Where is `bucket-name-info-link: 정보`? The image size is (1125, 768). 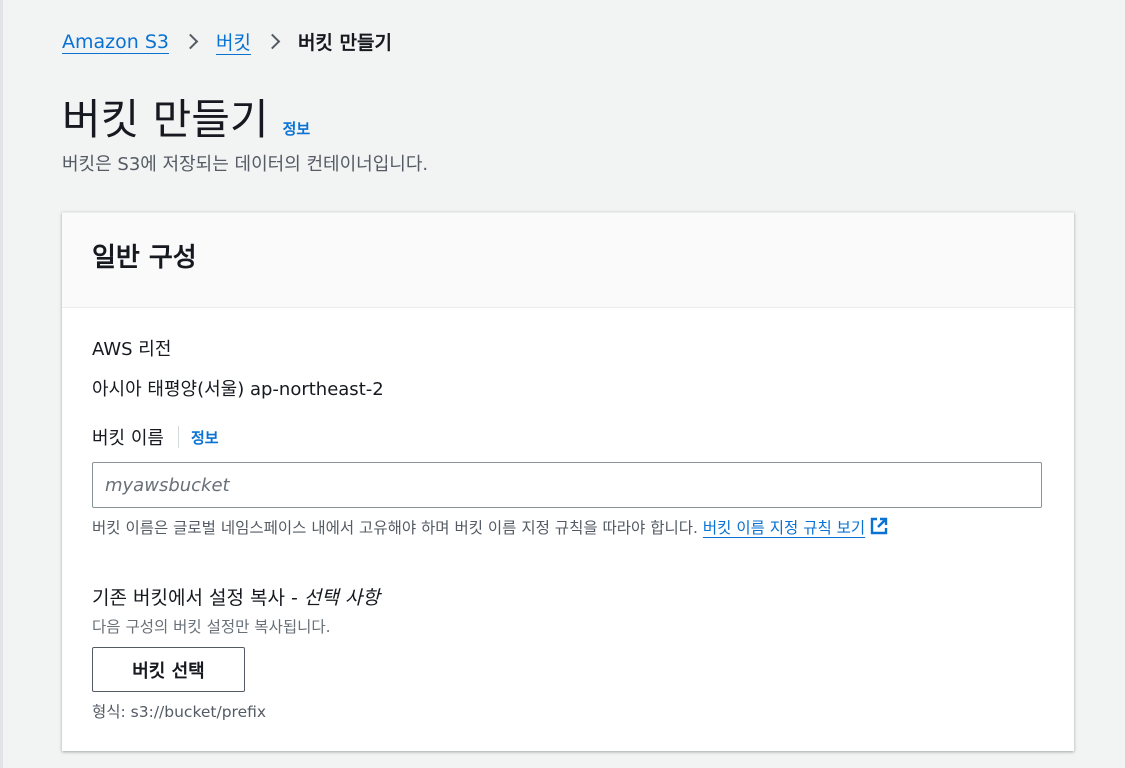 bucket-name-info-link: 정보 is located at coordinates (205, 437).